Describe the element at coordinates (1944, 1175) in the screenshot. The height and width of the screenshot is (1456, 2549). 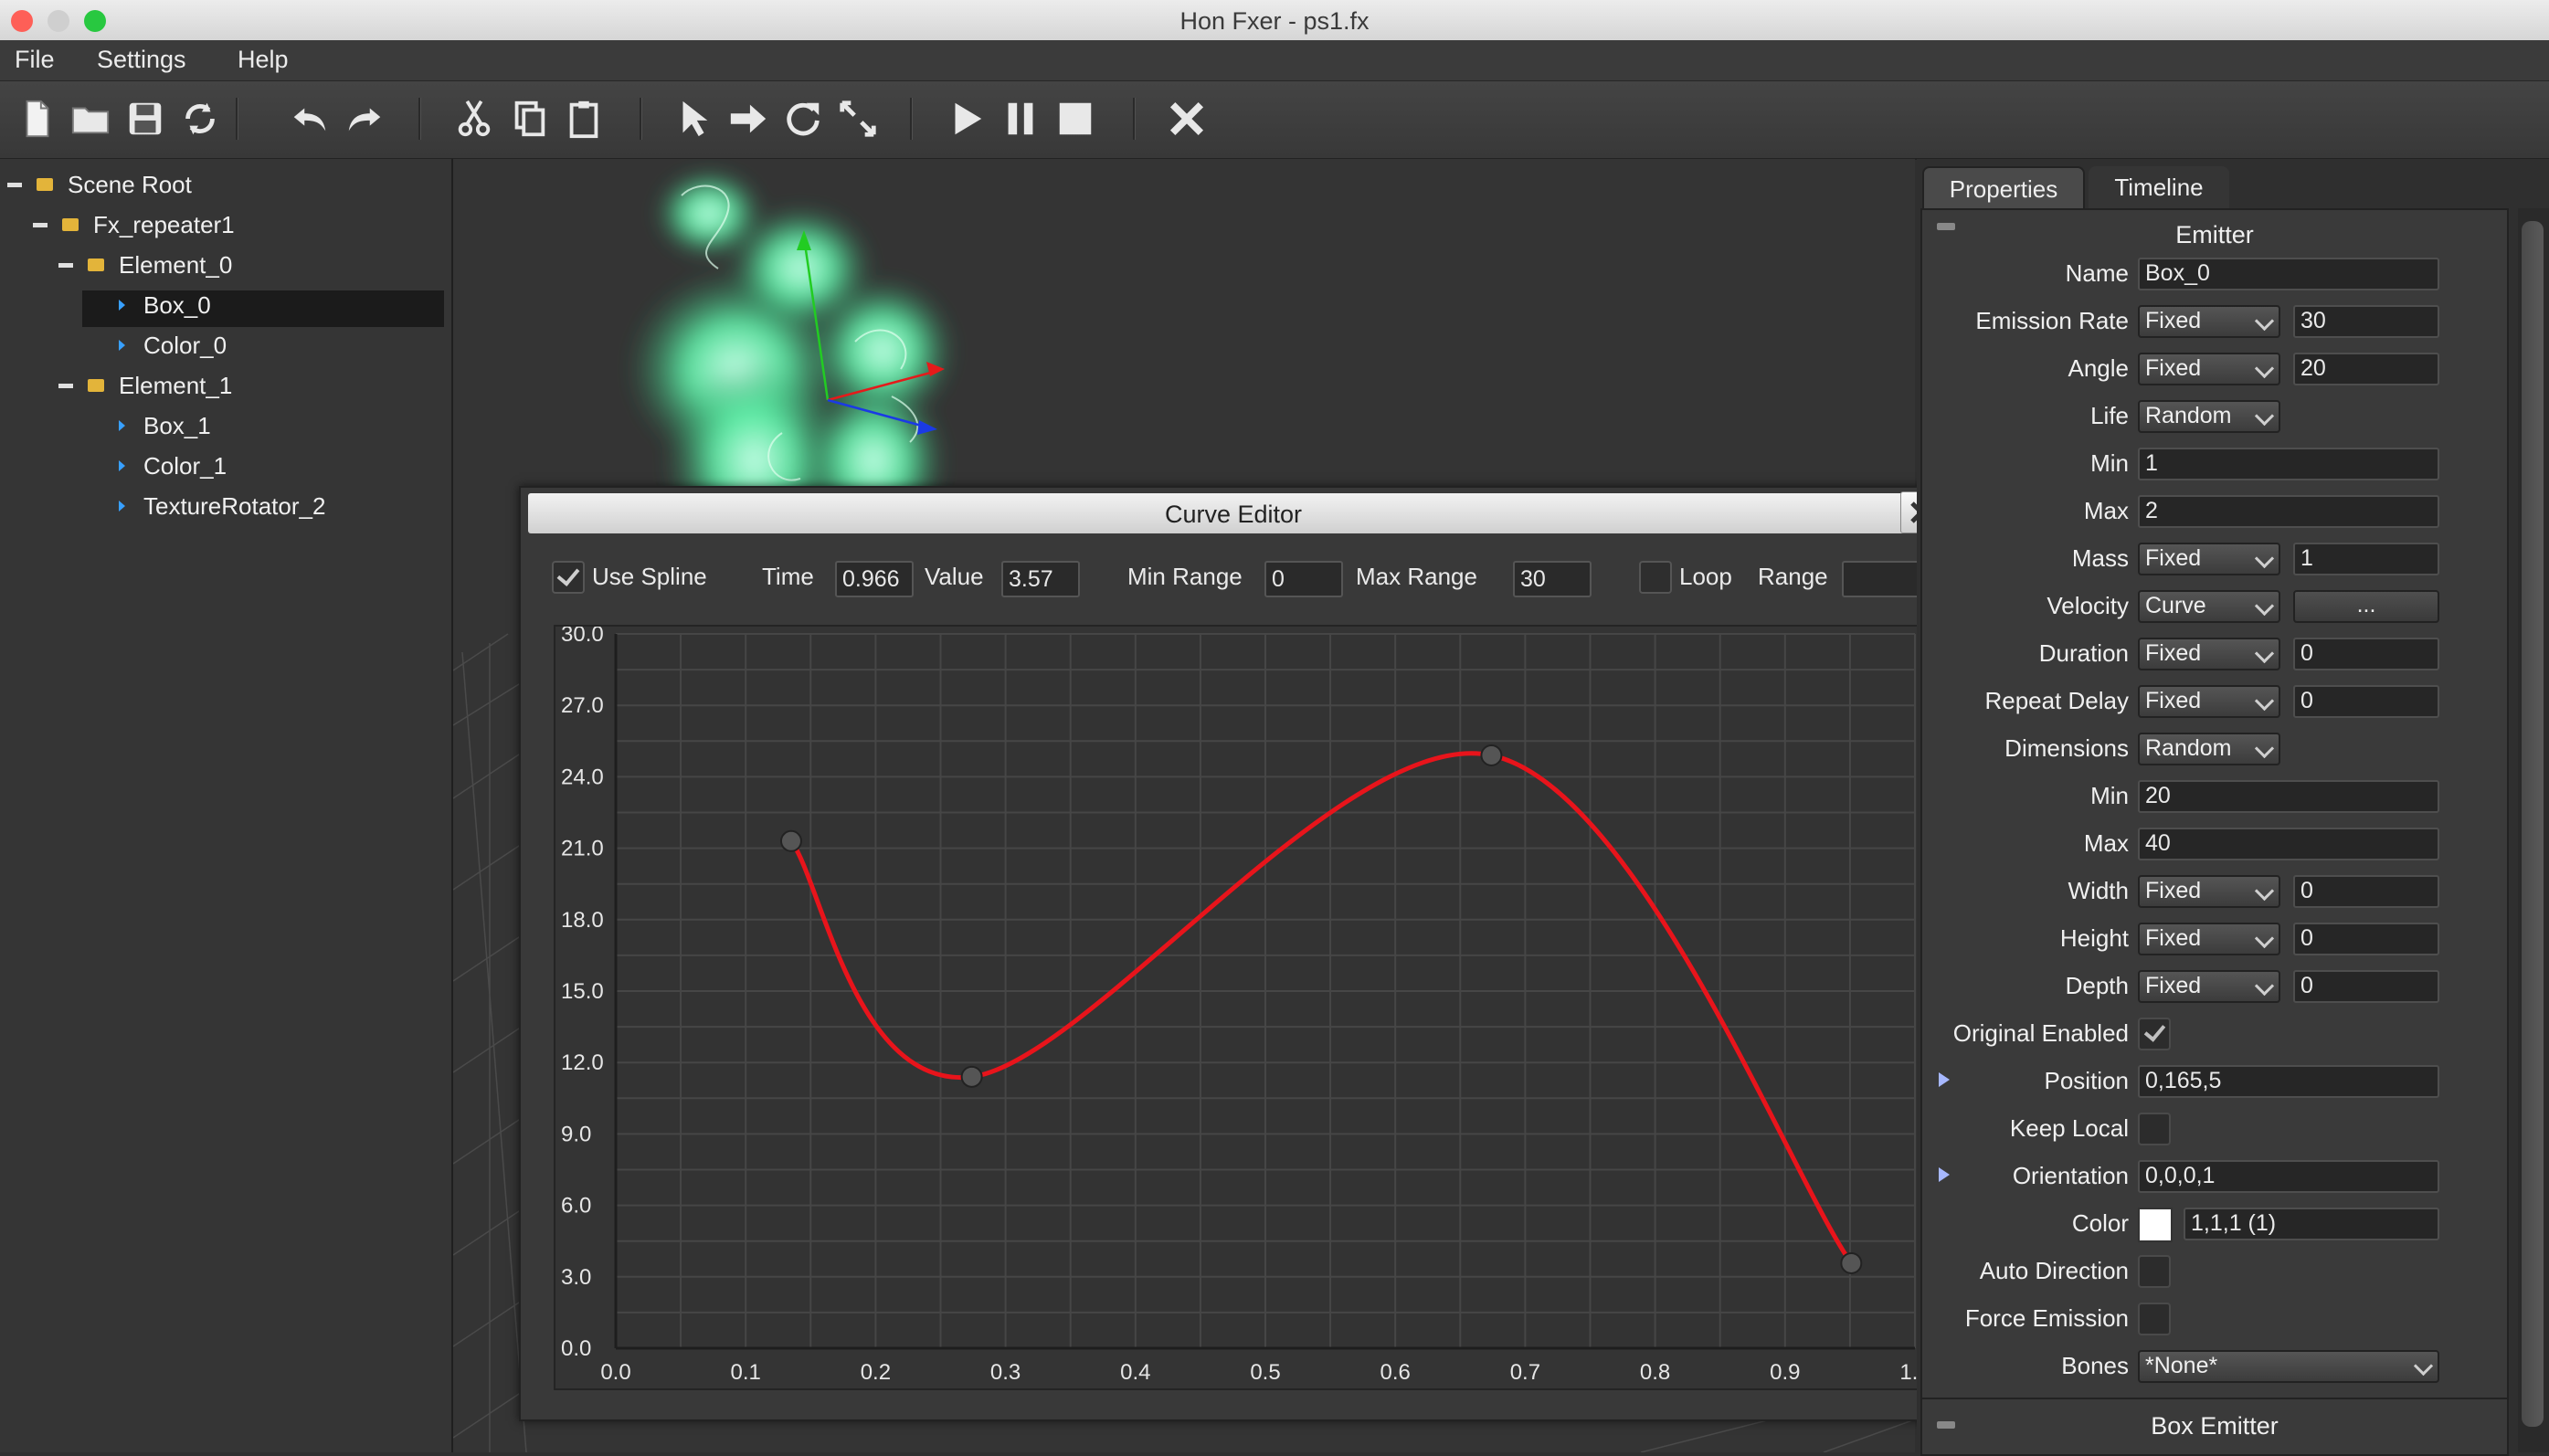
I see `expand-orientation-icon` at that location.